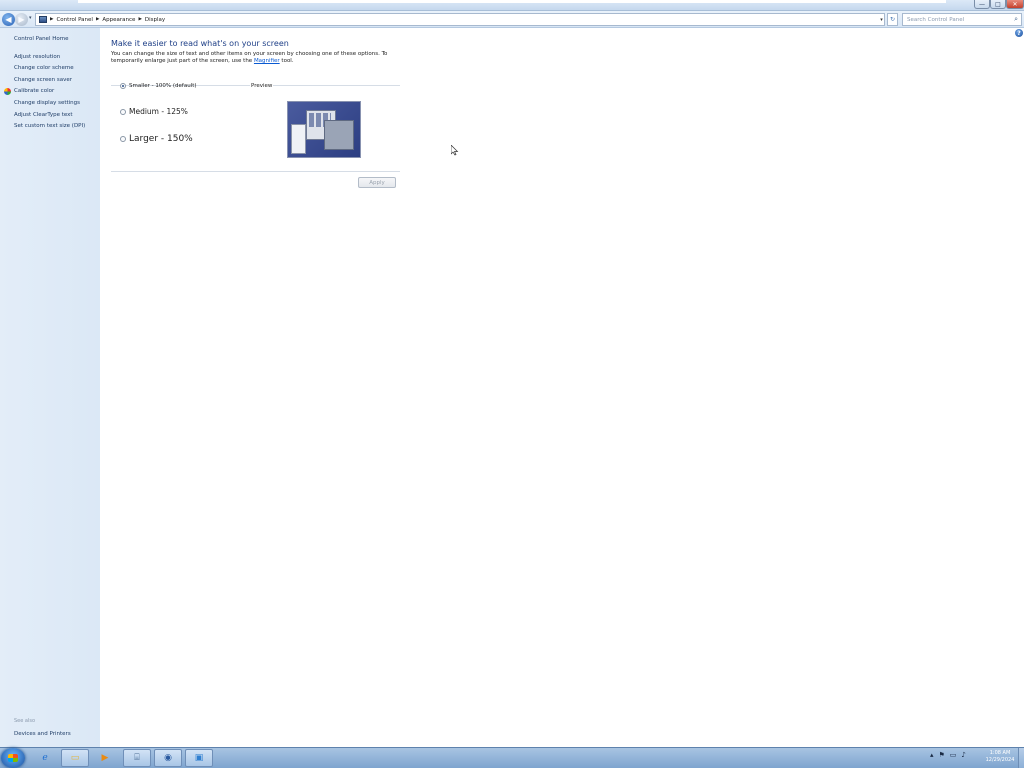 The height and width of the screenshot is (768, 1024). Describe the element at coordinates (936, 19) in the screenshot. I see `search-placeholder: Search Control Panel` at that location.